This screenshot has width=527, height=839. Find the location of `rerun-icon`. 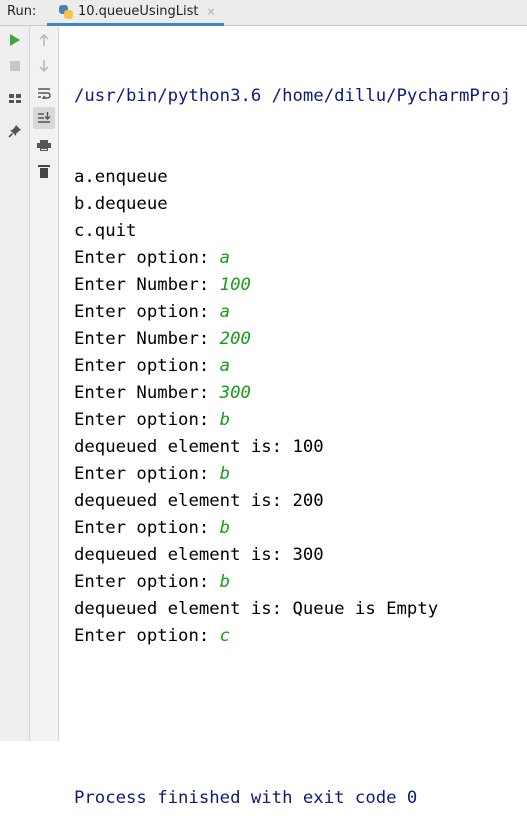

rerun-icon is located at coordinates (15, 40).